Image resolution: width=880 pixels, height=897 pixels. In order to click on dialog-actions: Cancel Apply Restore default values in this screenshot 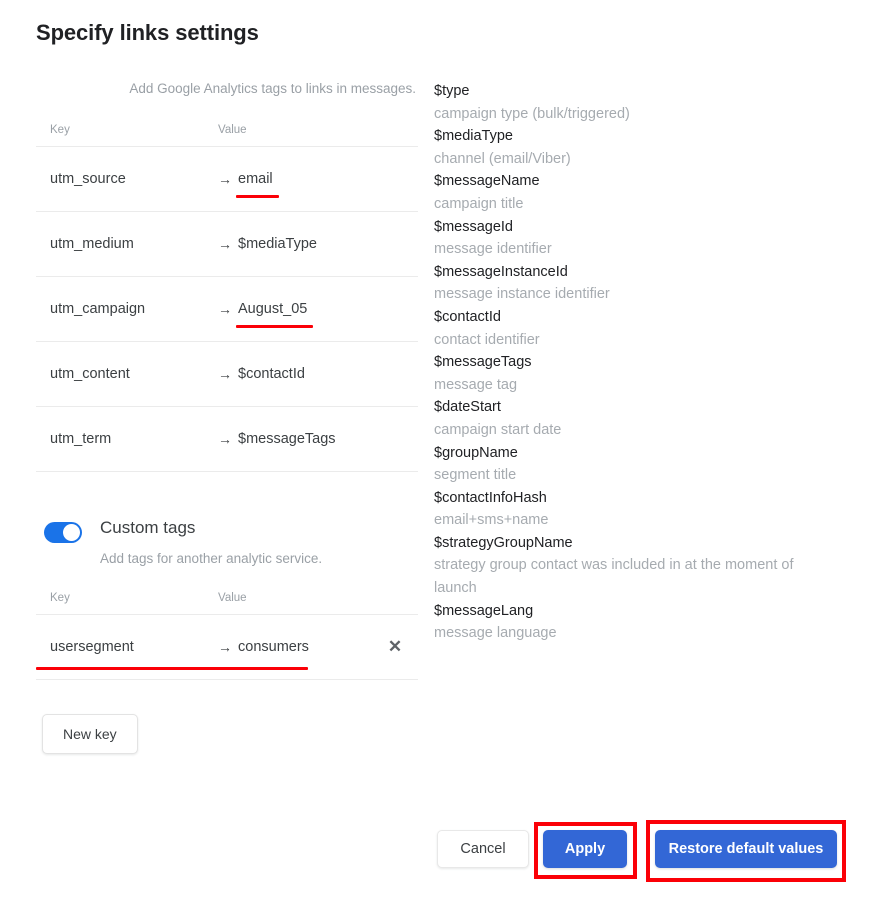, I will do `click(440, 852)`.